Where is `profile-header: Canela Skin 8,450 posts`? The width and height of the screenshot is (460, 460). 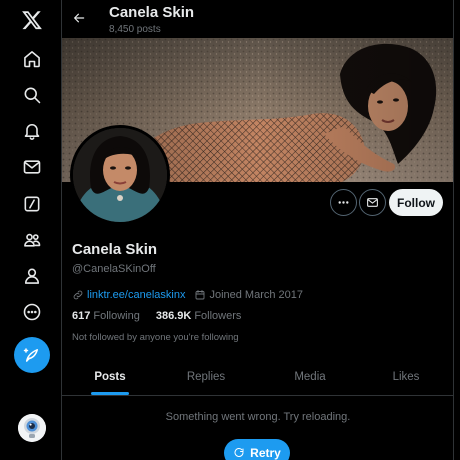 profile-header: Canela Skin 8,450 posts is located at coordinates (257, 19).